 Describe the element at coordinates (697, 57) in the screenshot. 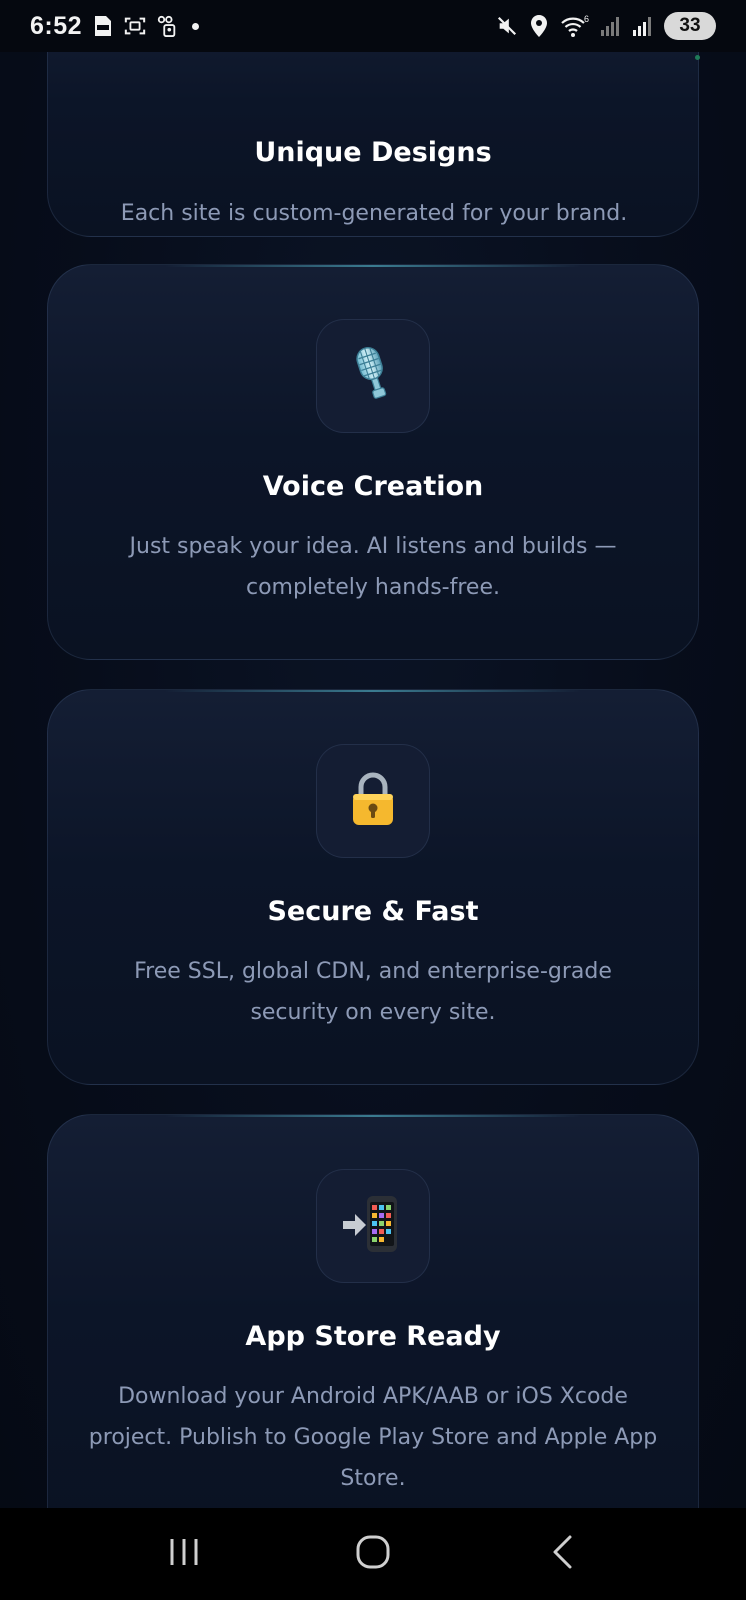

I see `scroll-indicator` at that location.